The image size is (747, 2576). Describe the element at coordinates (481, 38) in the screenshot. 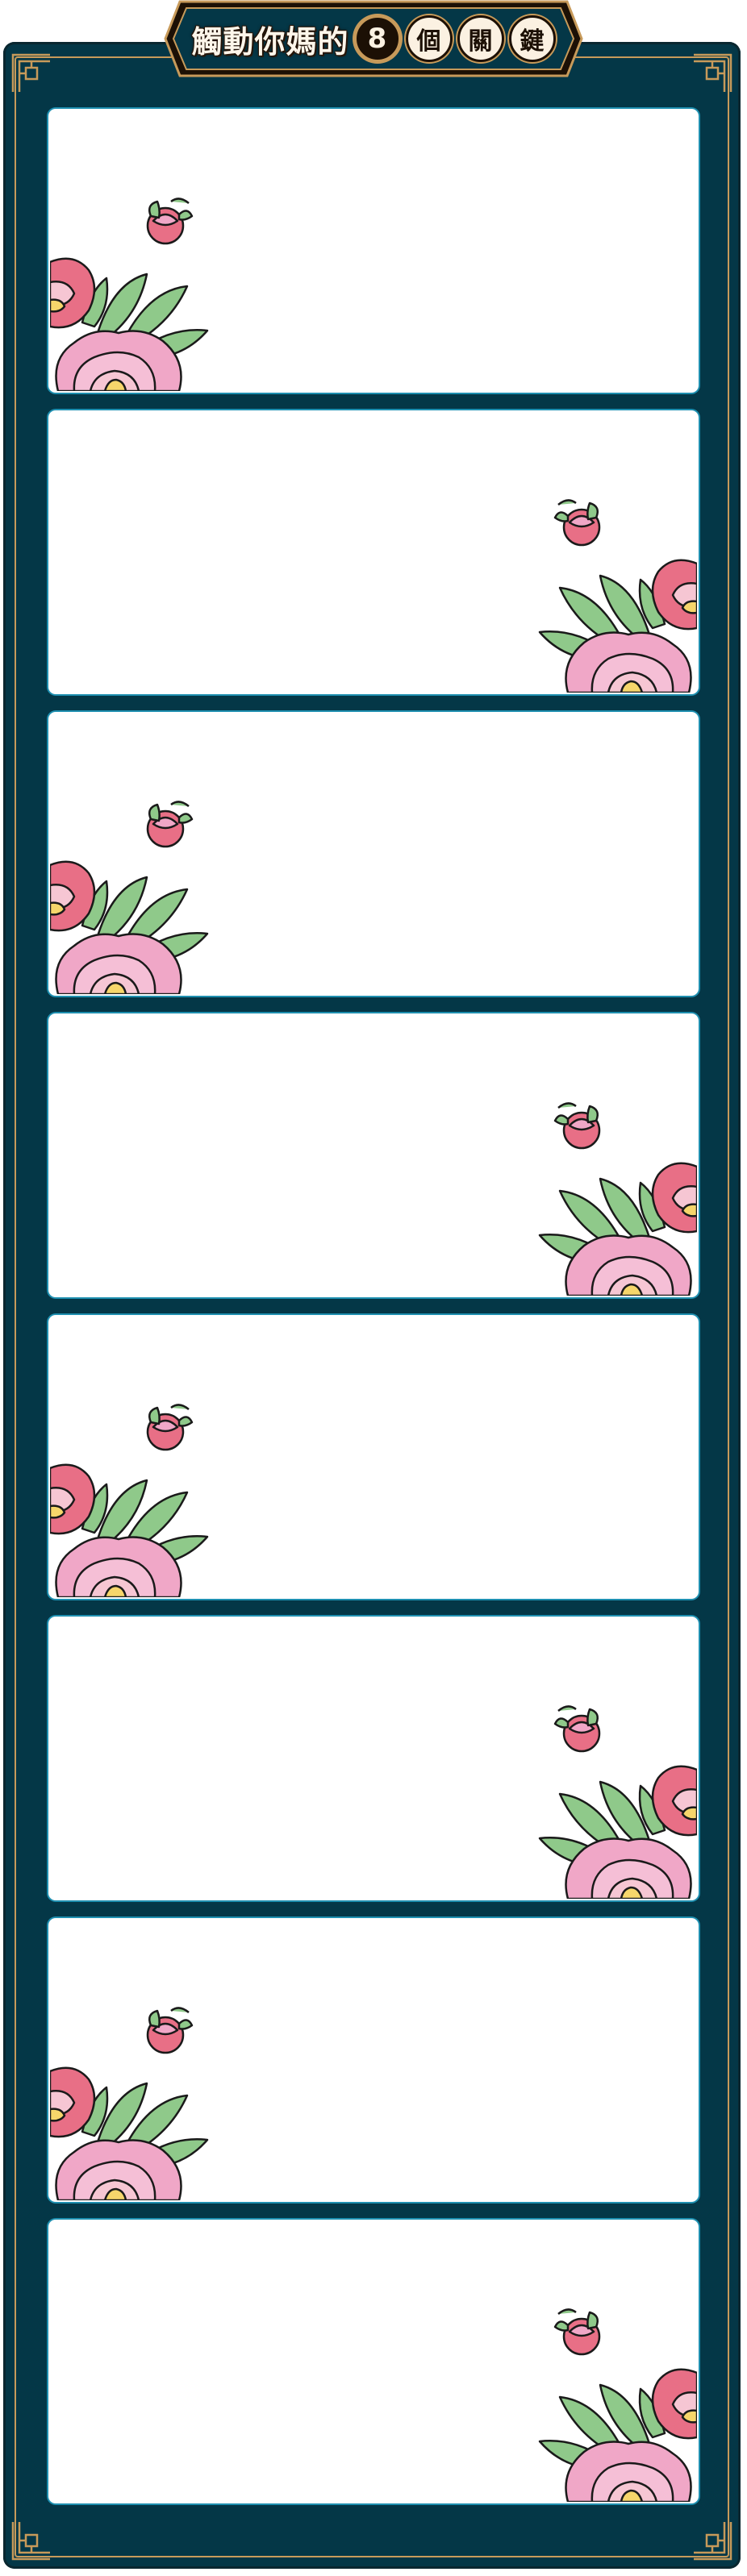

I see `title-char-badge: 關` at that location.